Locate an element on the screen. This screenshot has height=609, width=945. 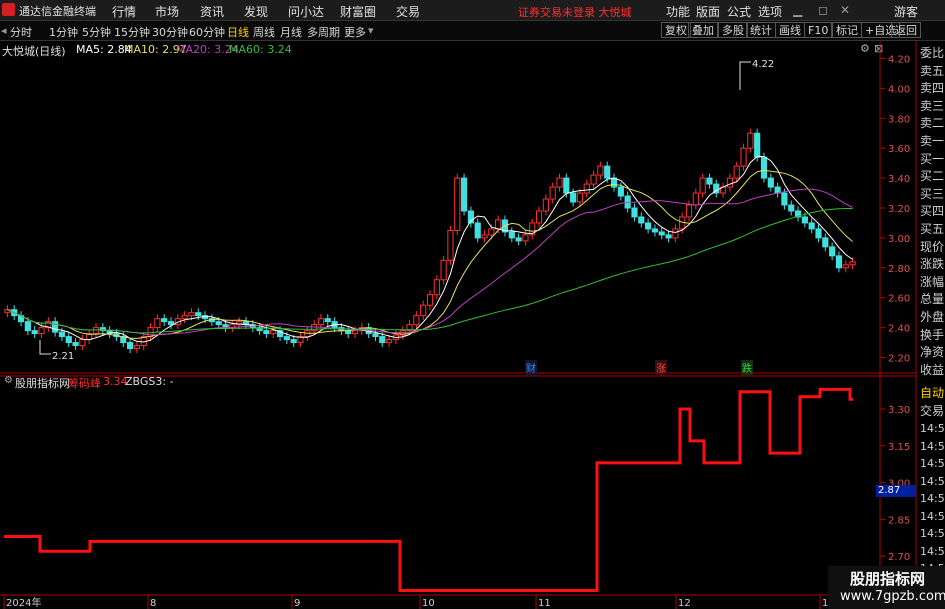
period-item-intraday: 分时 is located at coordinates (21, 32).